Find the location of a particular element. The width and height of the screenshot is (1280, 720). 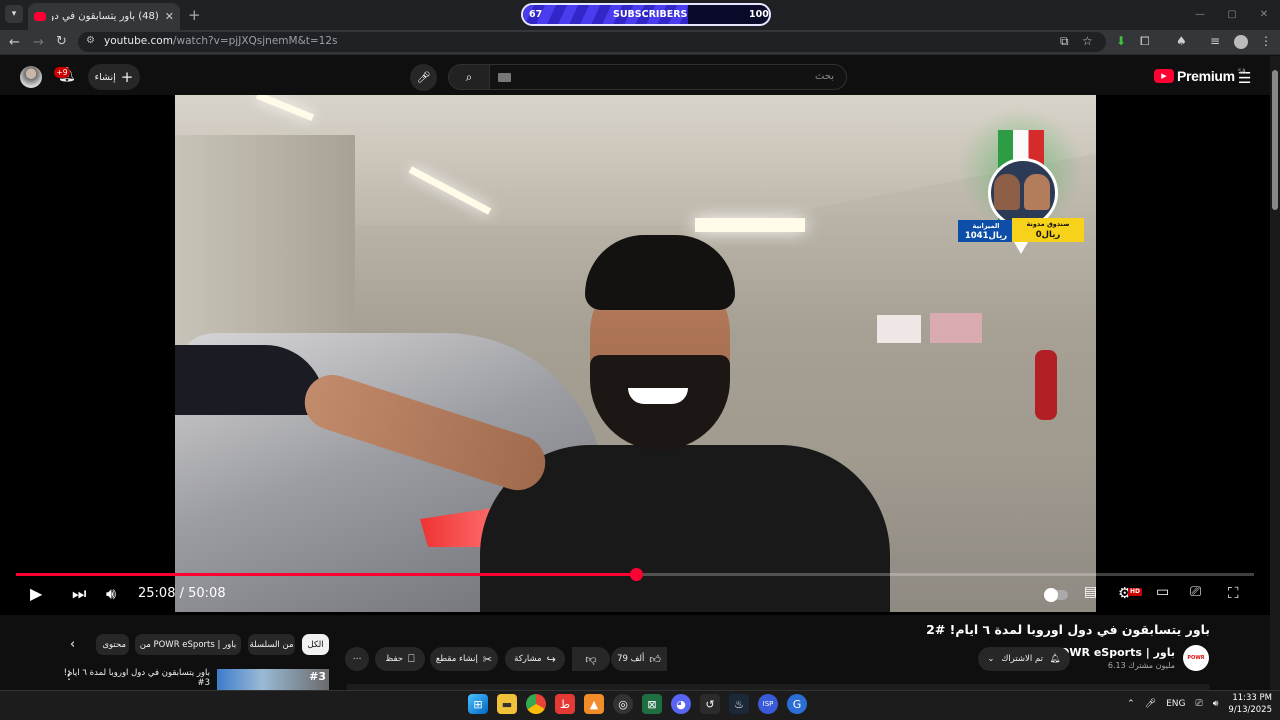

fund-value: 0ريال is located at coordinates (1048, 235).